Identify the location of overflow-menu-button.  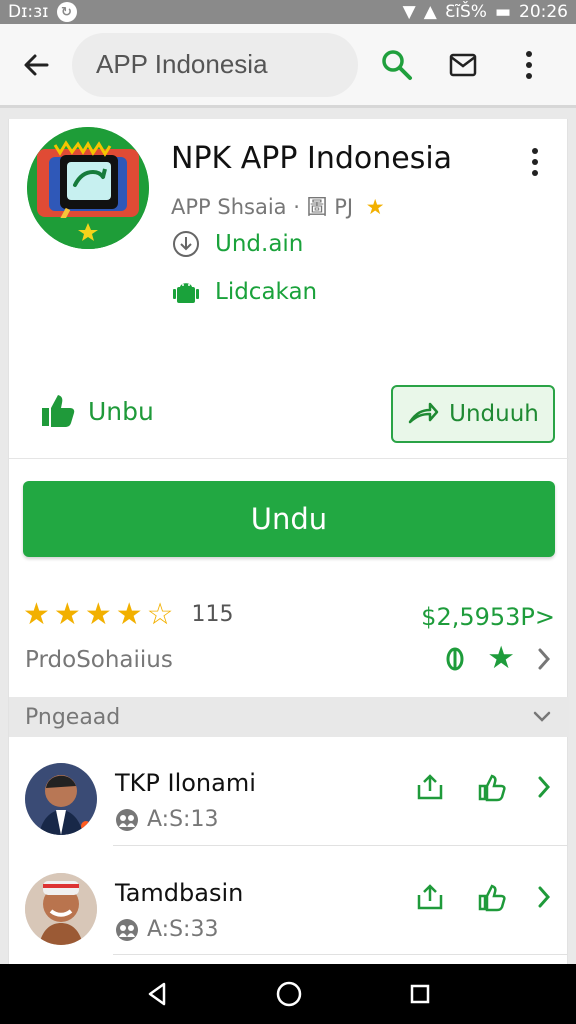
(529, 65).